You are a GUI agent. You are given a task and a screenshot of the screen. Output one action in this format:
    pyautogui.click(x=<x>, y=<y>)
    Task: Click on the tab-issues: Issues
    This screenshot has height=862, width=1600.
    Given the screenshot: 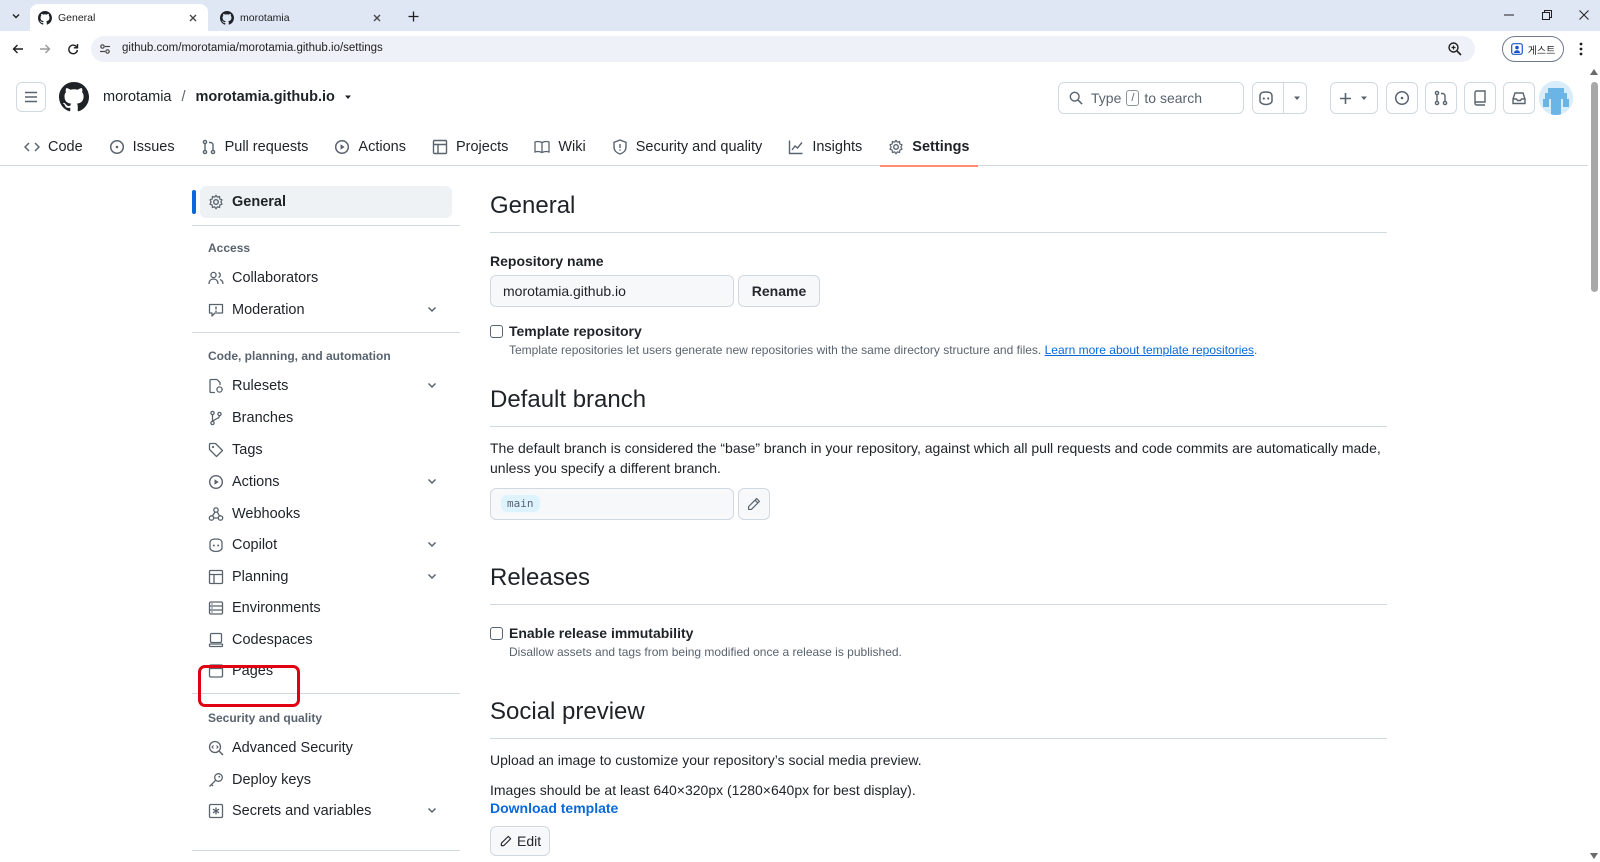 What is the action you would take?
    pyautogui.click(x=142, y=147)
    